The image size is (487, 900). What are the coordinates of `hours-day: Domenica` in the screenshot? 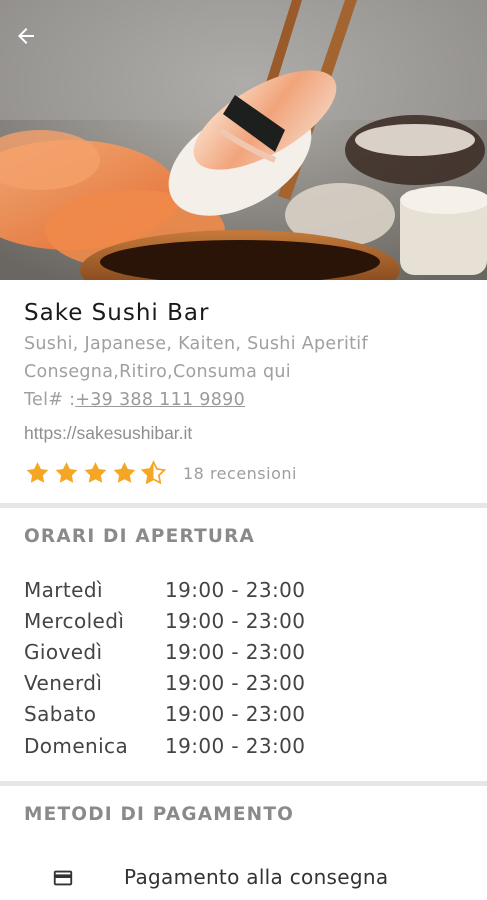 It's located at (76, 745).